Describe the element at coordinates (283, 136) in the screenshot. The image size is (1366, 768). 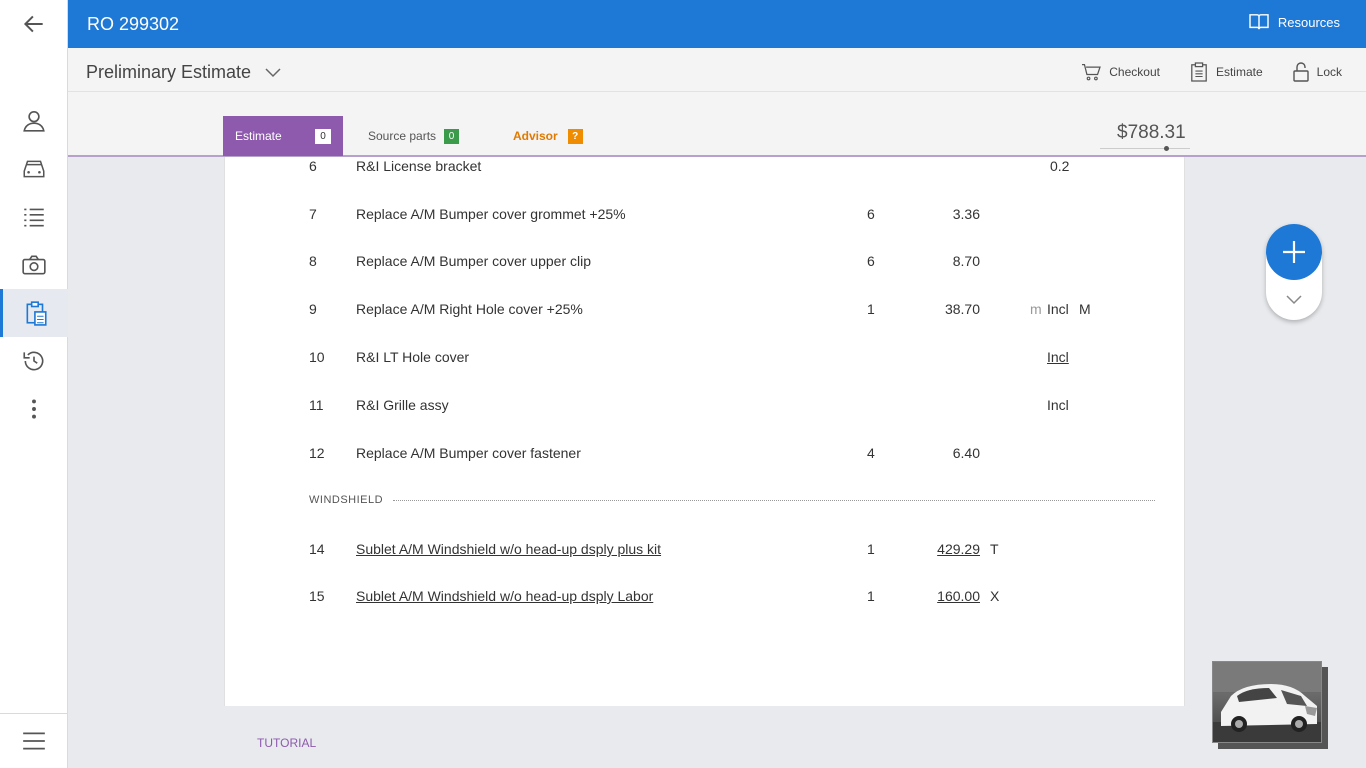
I see `tab-estimate: Estimate 0` at that location.